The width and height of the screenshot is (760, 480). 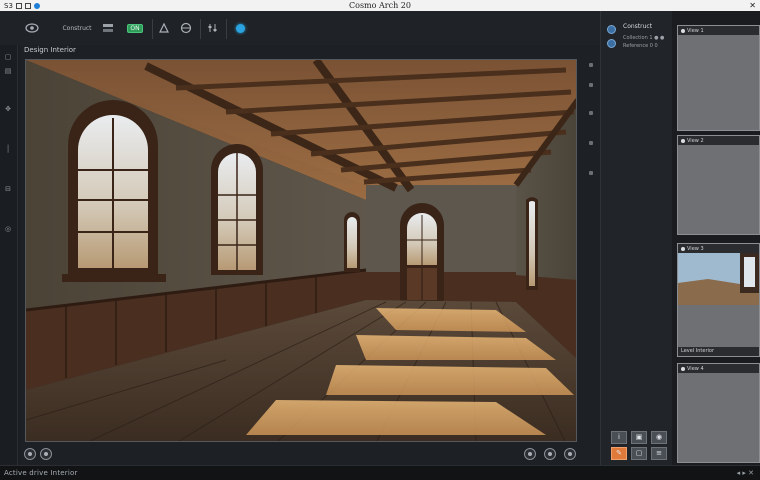 I want to click on pin-icon, so click(x=240, y=28).